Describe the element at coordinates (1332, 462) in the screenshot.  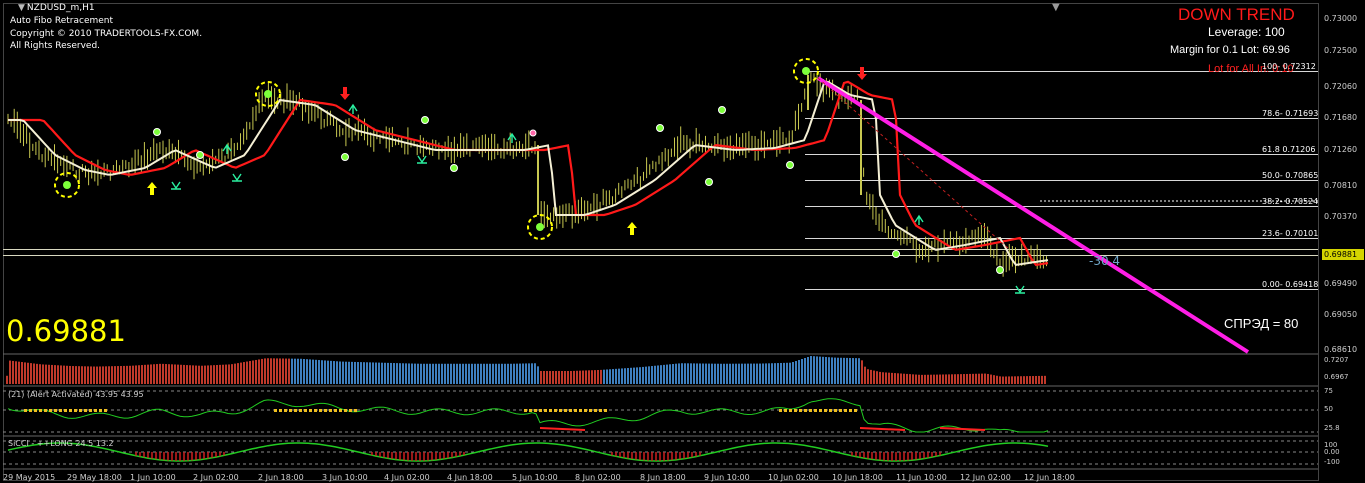
I see `subwindow-tick: -100` at that location.